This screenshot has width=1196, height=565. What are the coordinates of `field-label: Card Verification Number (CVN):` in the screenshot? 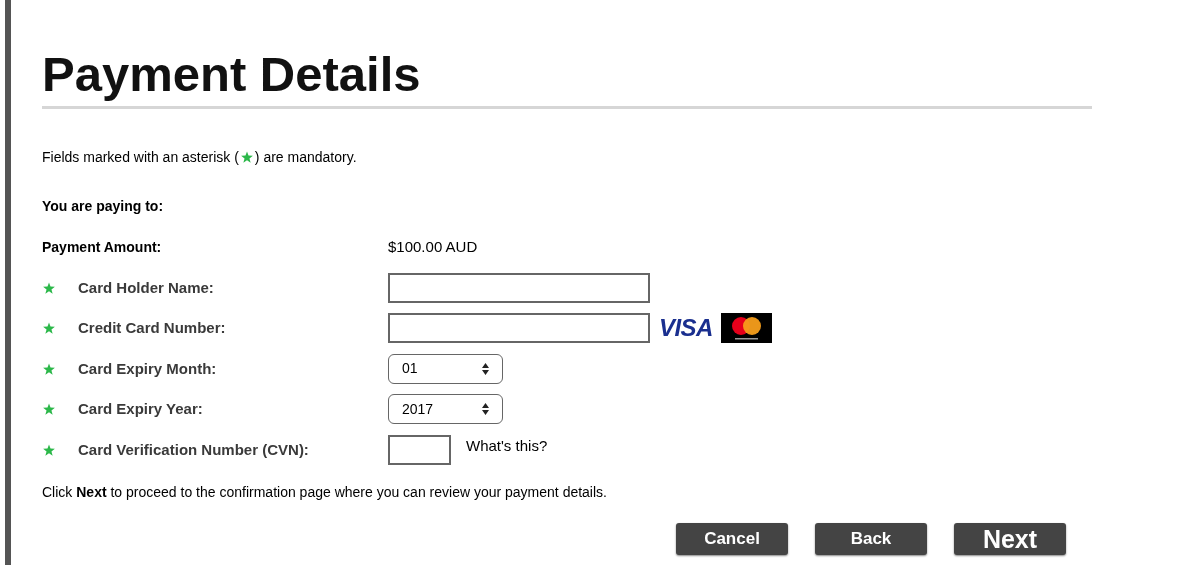 It's located at (194, 449).